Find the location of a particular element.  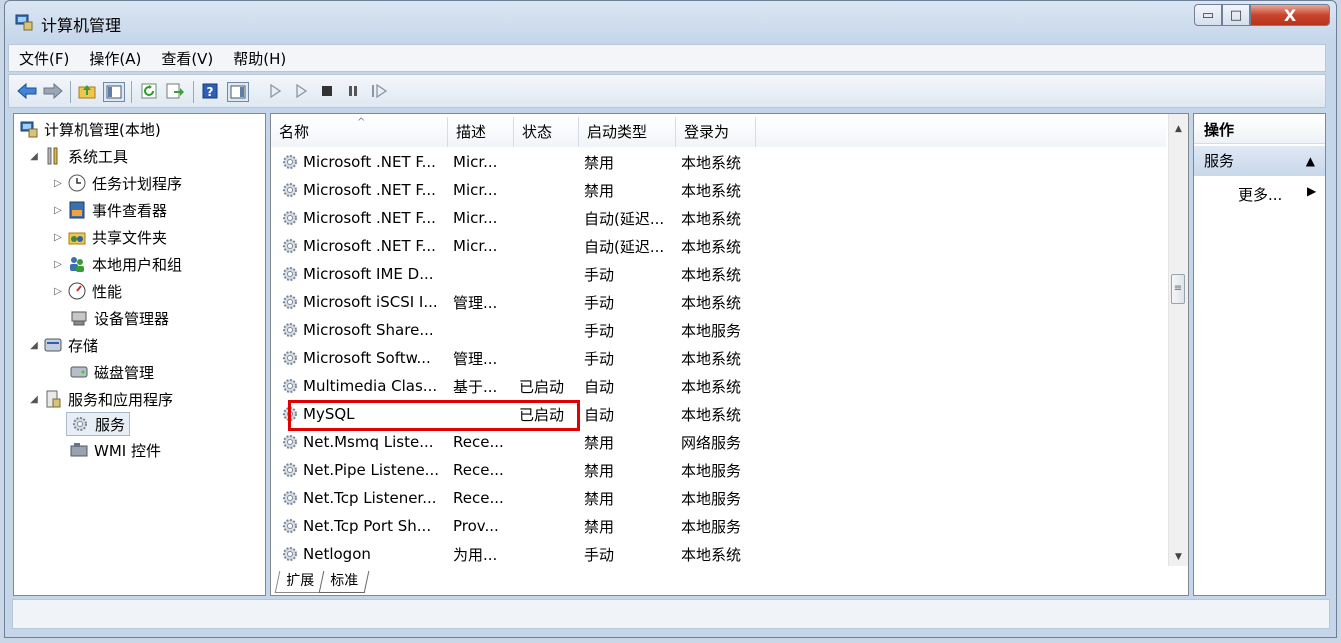

tree-item-root: 计算机管理(本地) is located at coordinates (90, 129).